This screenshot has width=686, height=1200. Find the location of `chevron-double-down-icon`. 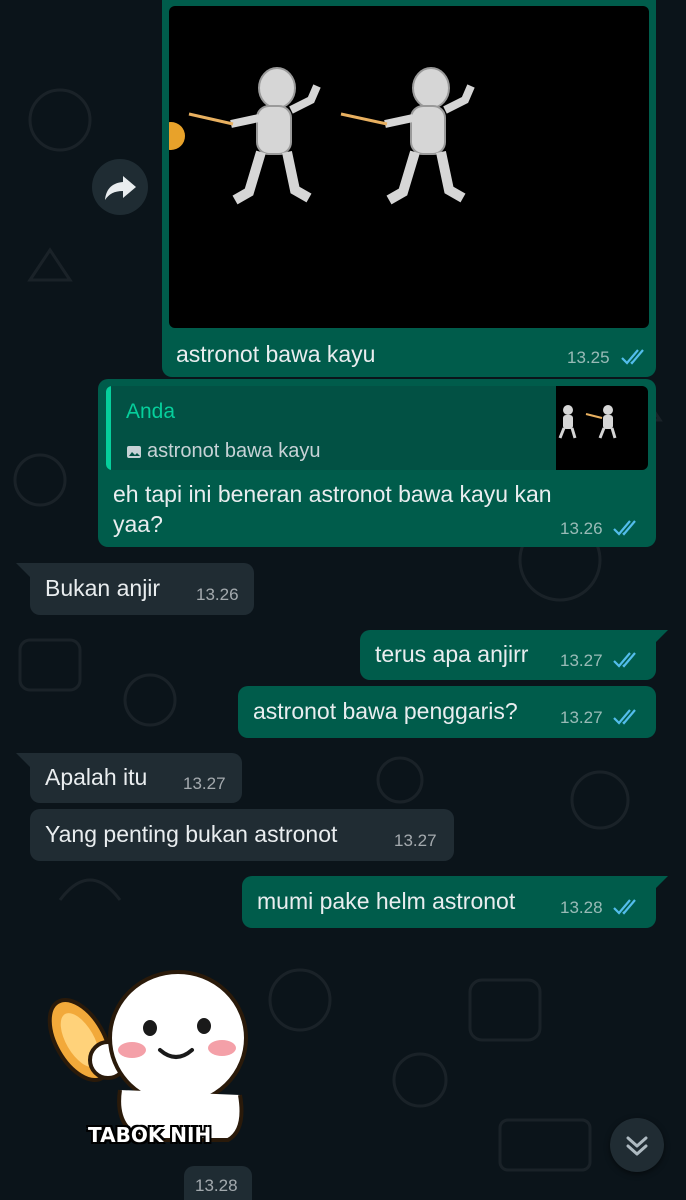

chevron-double-down-icon is located at coordinates (637, 1146).